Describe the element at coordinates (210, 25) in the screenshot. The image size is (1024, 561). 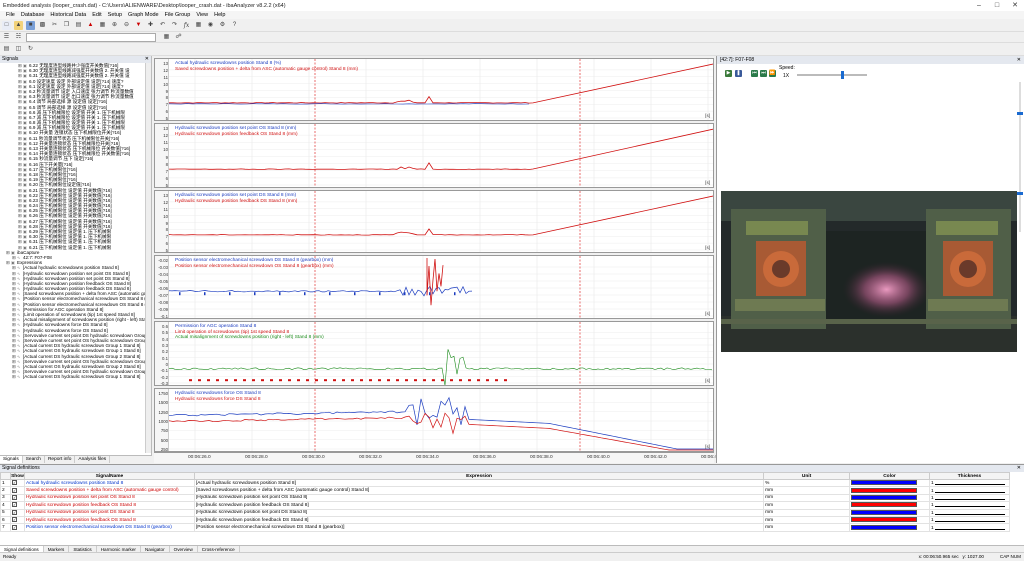
I see `globe-icon: ◉` at that location.